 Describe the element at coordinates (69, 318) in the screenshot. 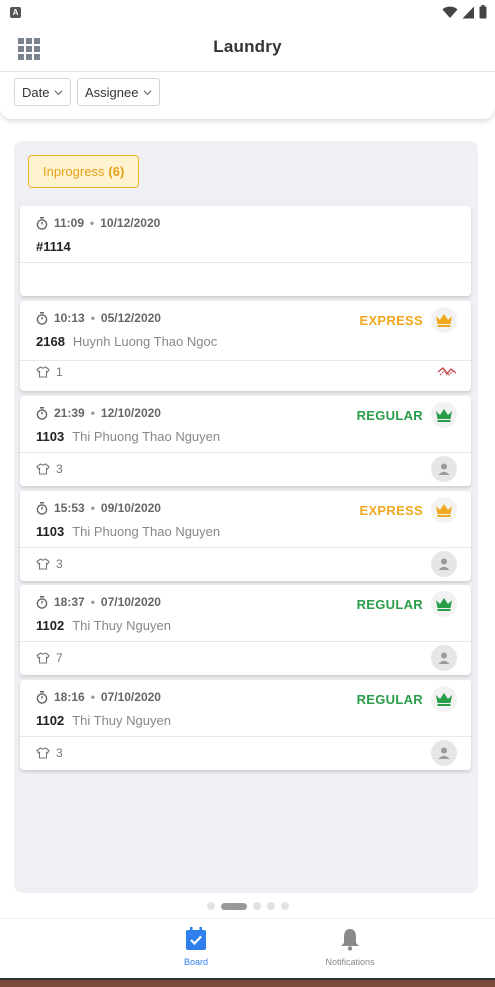

I see `card-time: 10:13` at that location.